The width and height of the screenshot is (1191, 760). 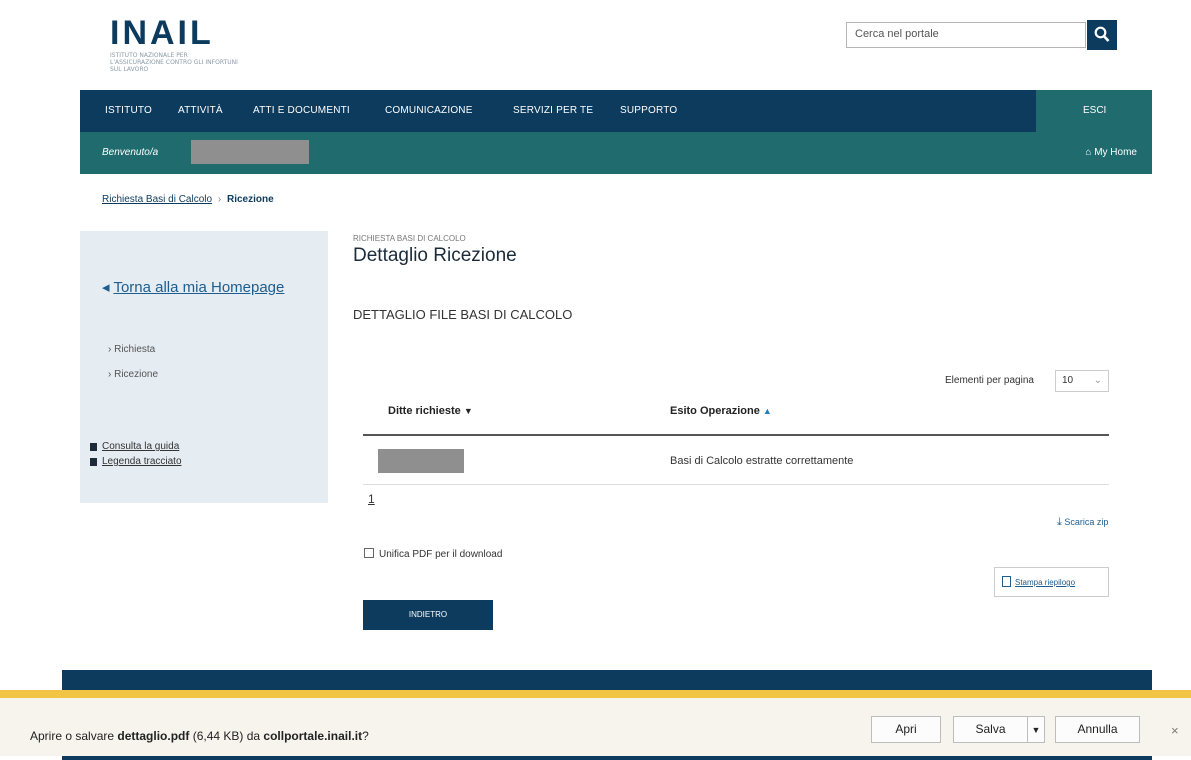 I want to click on legend-link: Legenda tracciato, so click(x=136, y=461).